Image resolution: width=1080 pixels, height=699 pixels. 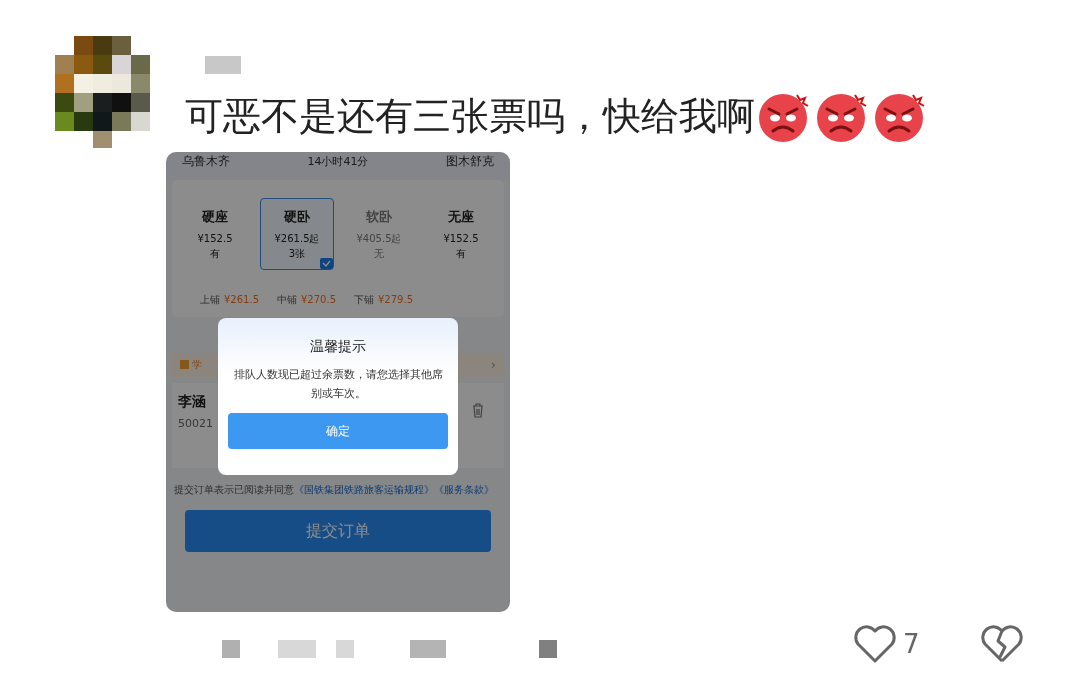 I want to click on redacted-username, so click(x=223, y=65).